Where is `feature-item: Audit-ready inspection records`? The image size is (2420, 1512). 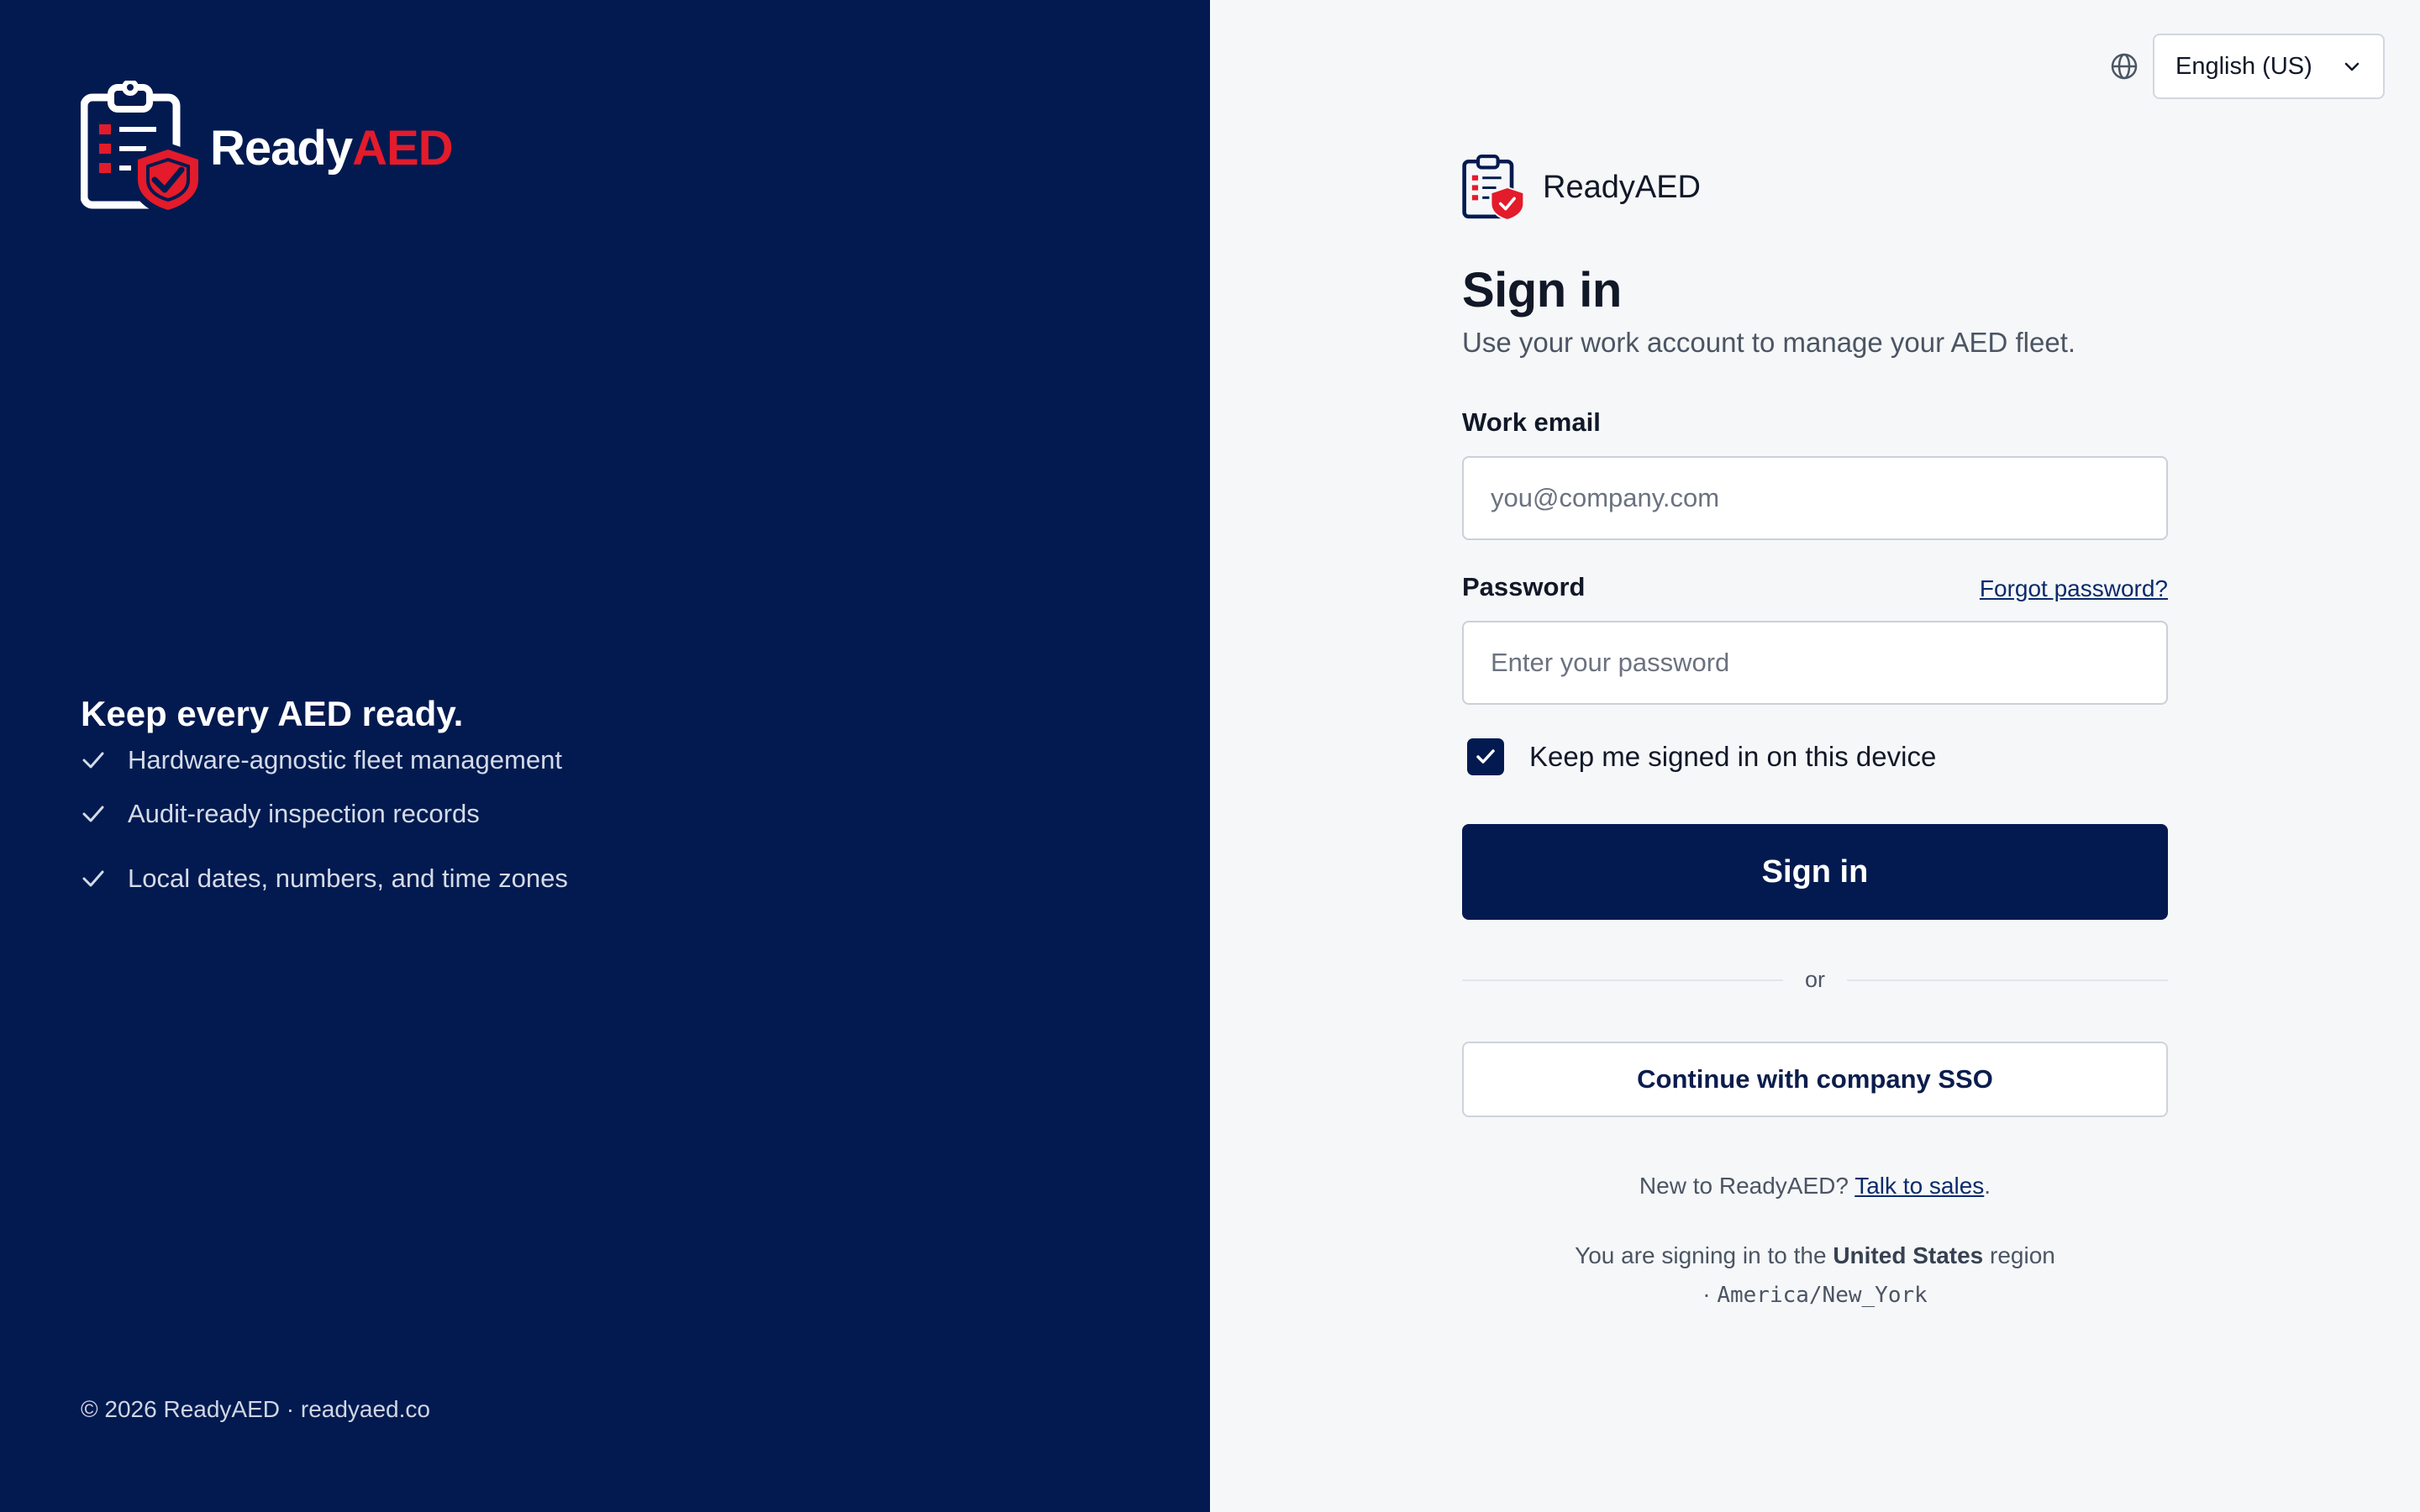 feature-item: Audit-ready inspection records is located at coordinates (324, 813).